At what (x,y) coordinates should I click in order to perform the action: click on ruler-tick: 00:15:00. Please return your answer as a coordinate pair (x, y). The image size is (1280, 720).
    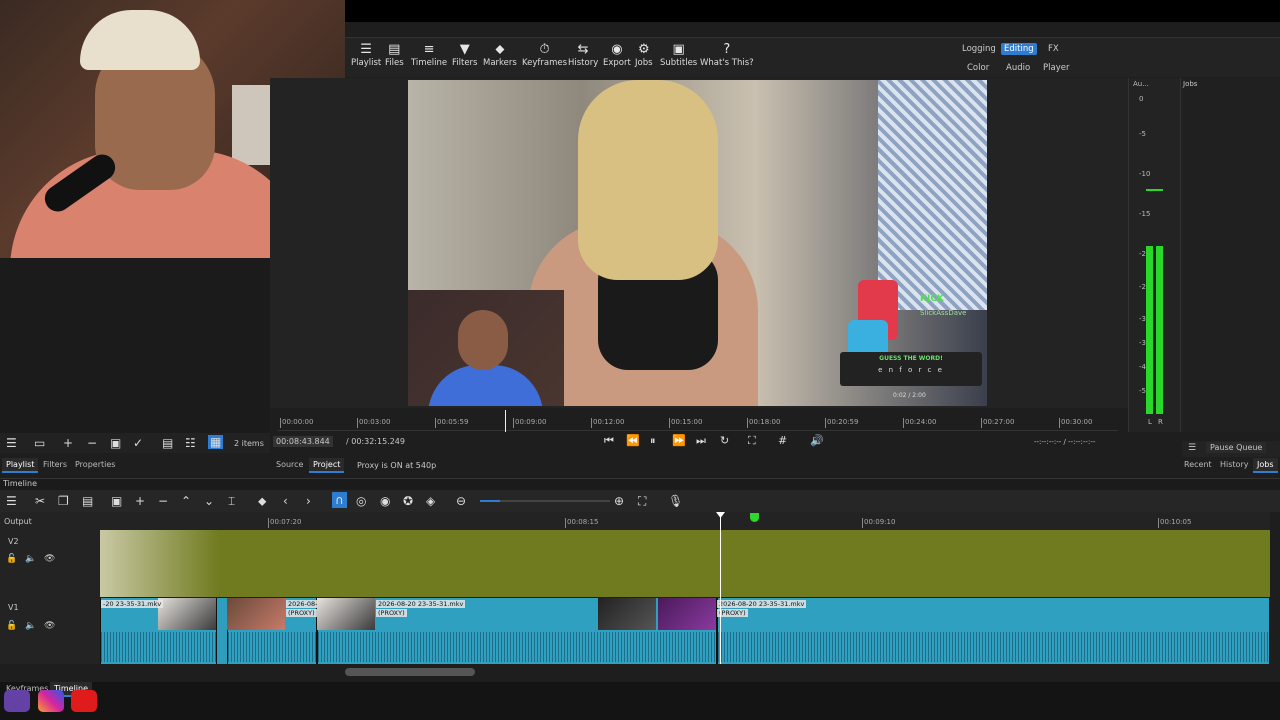
    Looking at the image, I should click on (686, 423).